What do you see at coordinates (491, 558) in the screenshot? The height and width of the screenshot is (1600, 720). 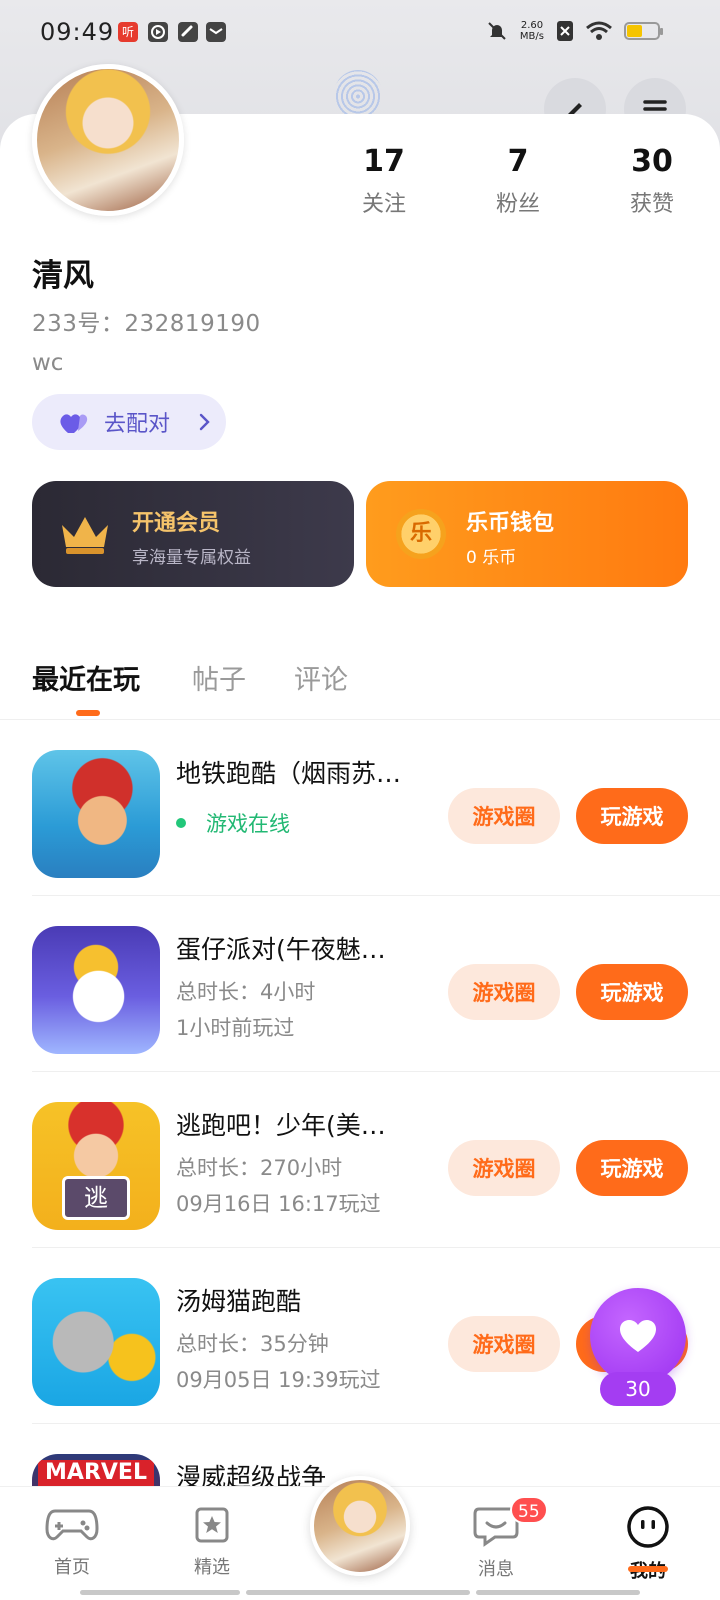 I see `wallet-balance: 0 乐币` at bounding box center [491, 558].